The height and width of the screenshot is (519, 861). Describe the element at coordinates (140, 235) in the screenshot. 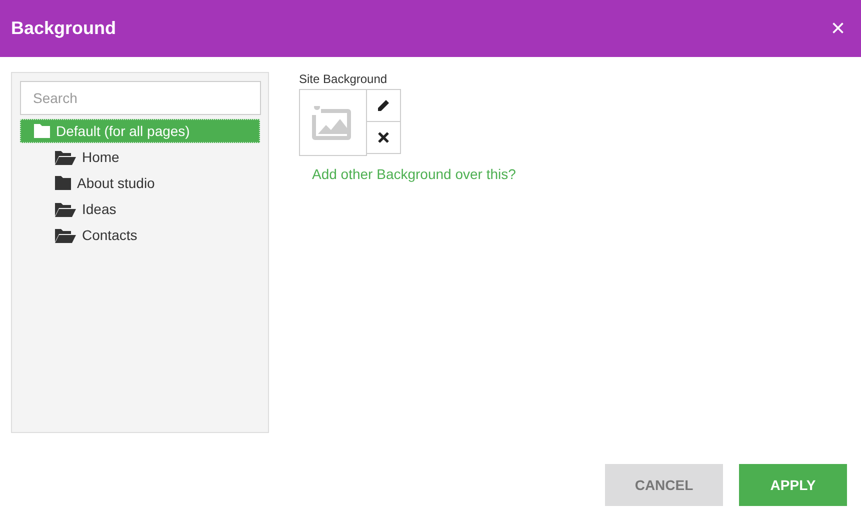

I see `tree-item: Contacts` at that location.